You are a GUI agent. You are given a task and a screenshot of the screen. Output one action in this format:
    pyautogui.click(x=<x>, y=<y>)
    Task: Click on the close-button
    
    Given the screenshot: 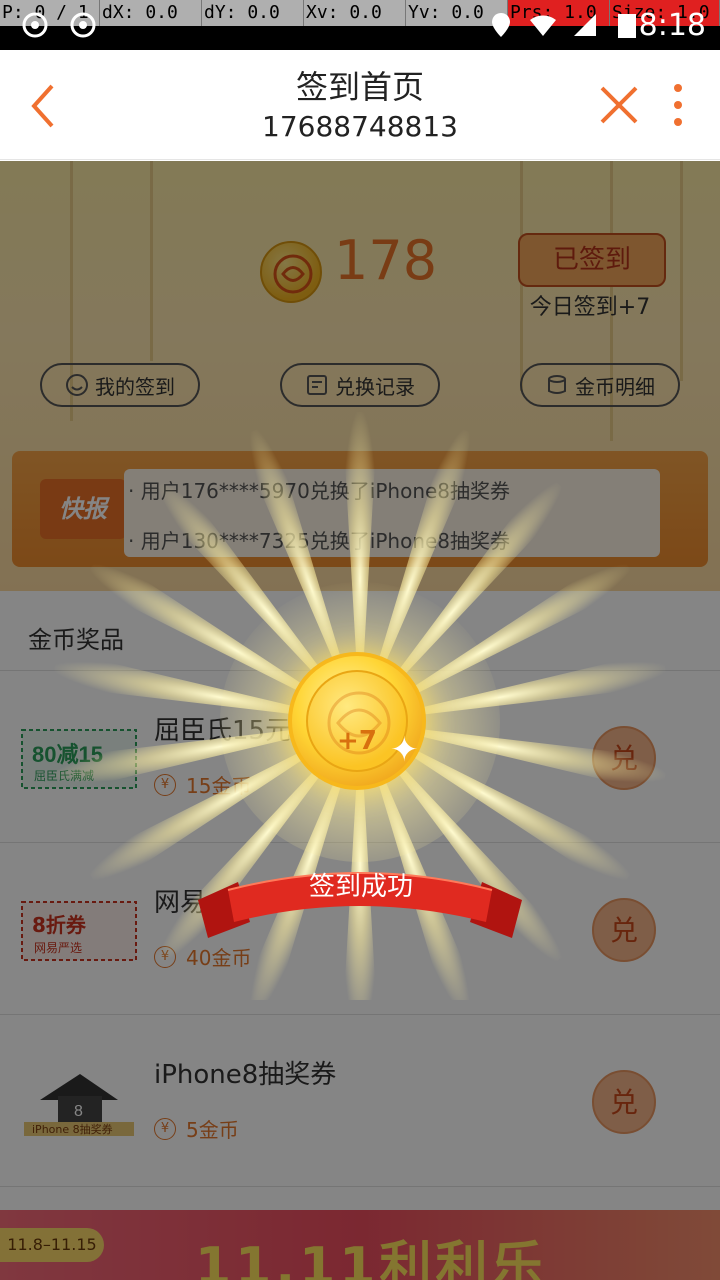 What is the action you would take?
    pyautogui.click(x=619, y=105)
    